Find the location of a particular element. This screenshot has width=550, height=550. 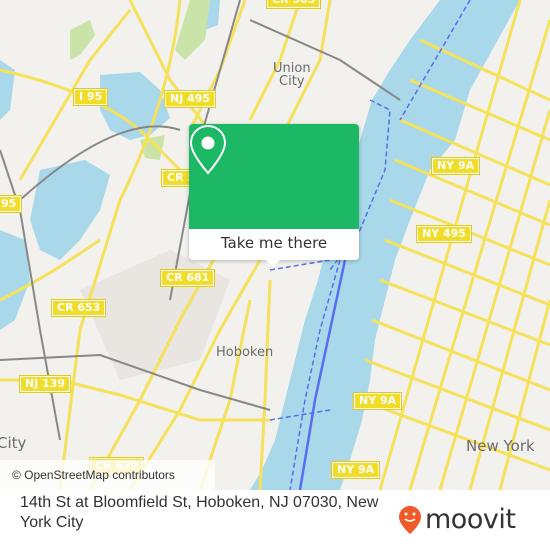

route-shield-ny9a-bottom: NY 9A is located at coordinates (355, 470).